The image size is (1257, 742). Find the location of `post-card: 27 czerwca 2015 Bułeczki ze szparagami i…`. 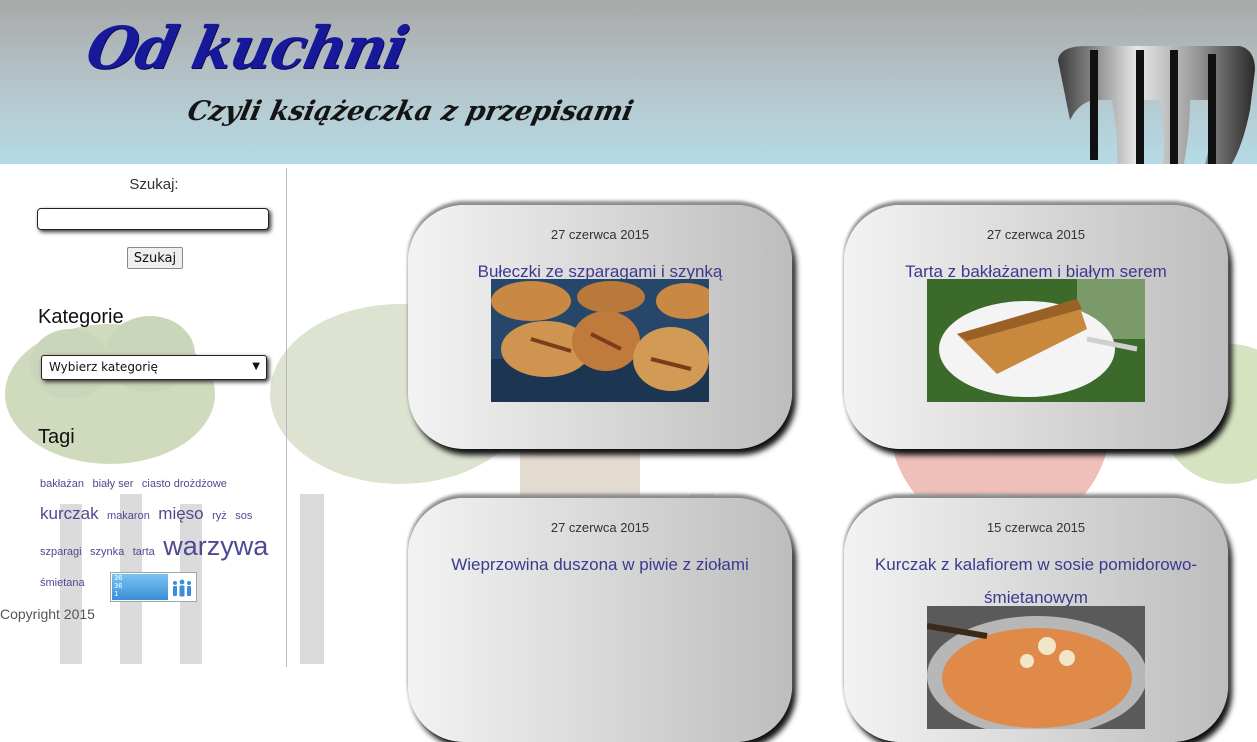

post-card: 27 czerwca 2015 Bułeczki ze szparagami i… is located at coordinates (600, 327).